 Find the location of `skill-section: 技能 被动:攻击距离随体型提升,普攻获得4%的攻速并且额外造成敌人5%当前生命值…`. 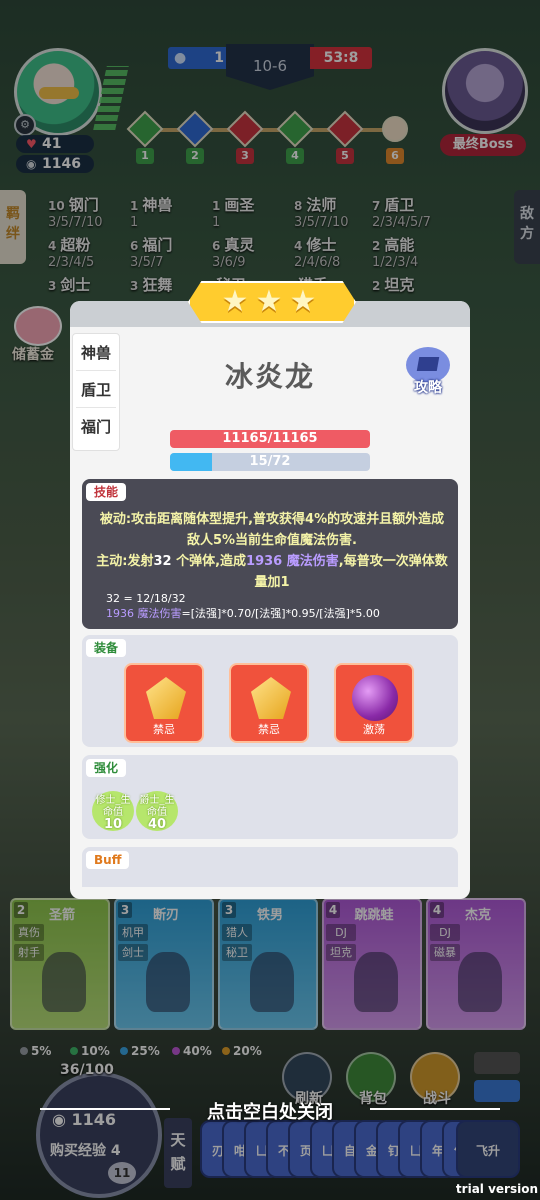

skill-section: 技能 被动:攻击距离随体型提升,普攻获得4%的攻速并且额外造成敌人5%当前生命值… is located at coordinates (270, 554).